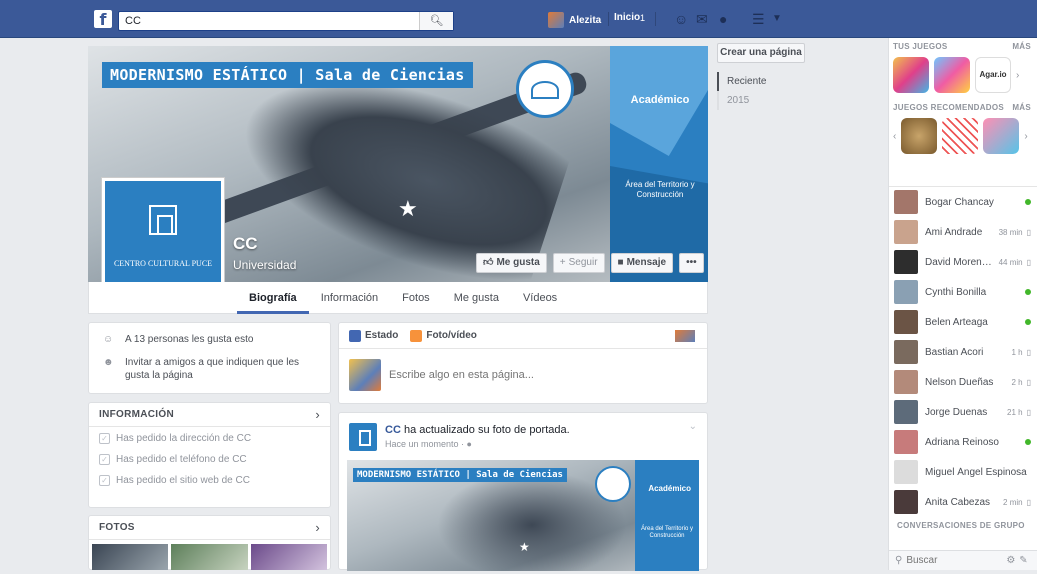 Image resolution: width=1037 pixels, height=574 pixels. I want to click on post-as-selector, so click(685, 336).